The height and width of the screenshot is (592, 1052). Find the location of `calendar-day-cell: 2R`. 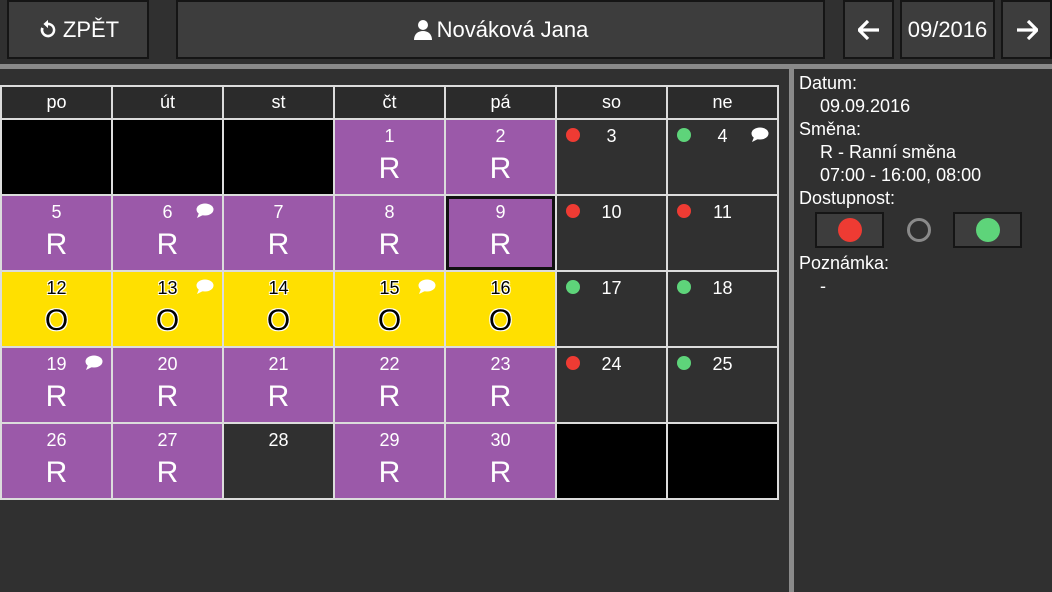

calendar-day-cell: 2R is located at coordinates (500, 157).